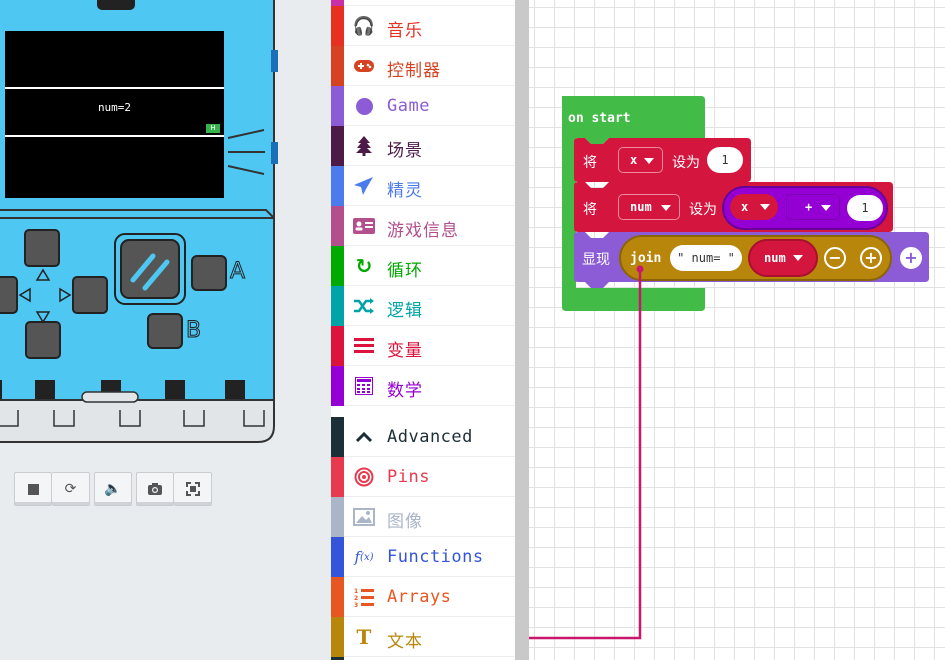 Image resolution: width=945 pixels, height=660 pixels. I want to click on fullscreen-icon, so click(192, 489).